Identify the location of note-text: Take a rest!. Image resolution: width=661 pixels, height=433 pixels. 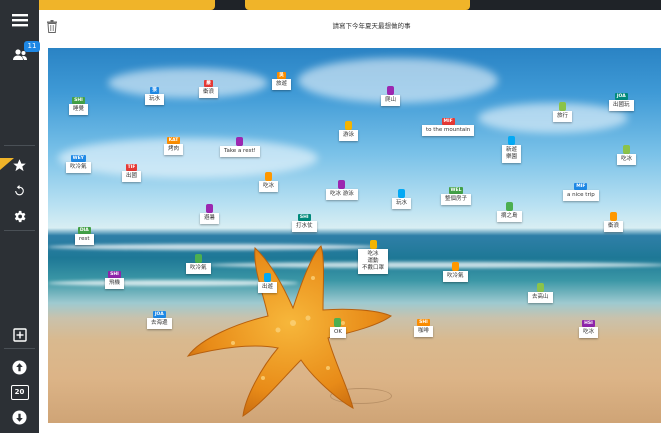
(240, 151).